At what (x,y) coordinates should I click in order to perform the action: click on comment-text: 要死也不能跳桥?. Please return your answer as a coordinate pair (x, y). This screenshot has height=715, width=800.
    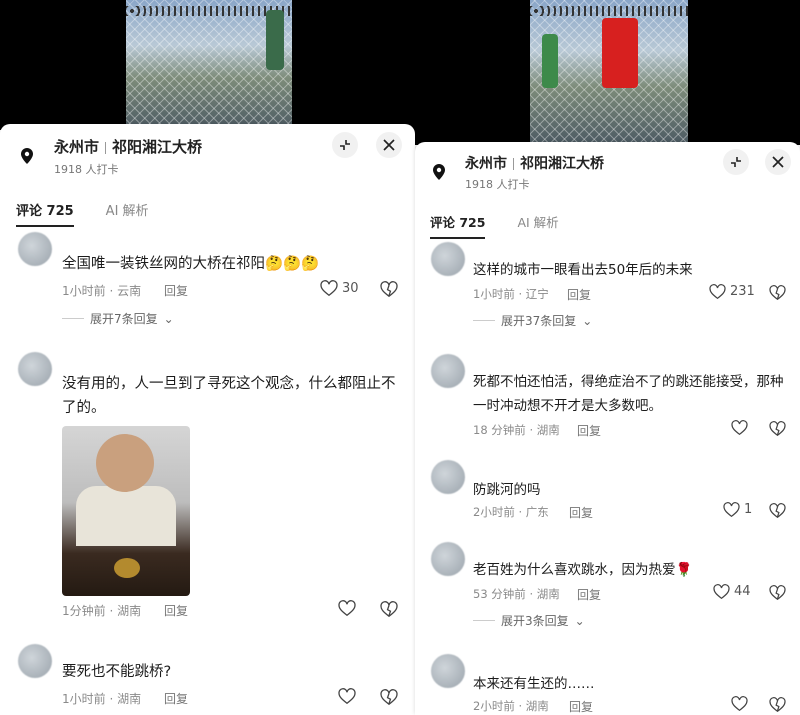
    Looking at the image, I should click on (117, 672).